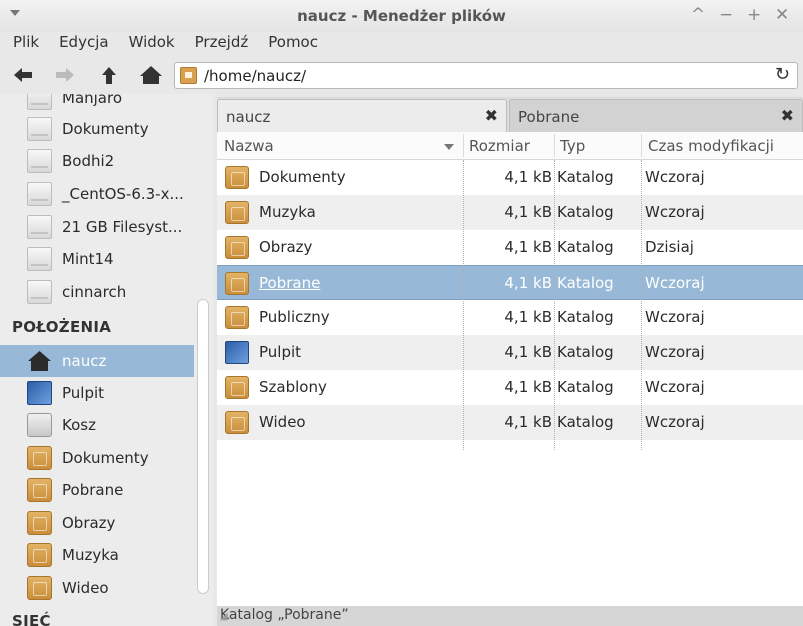 This screenshot has width=803, height=626. What do you see at coordinates (39, 523) in the screenshot?
I see `pictures-folder-icon` at bounding box center [39, 523].